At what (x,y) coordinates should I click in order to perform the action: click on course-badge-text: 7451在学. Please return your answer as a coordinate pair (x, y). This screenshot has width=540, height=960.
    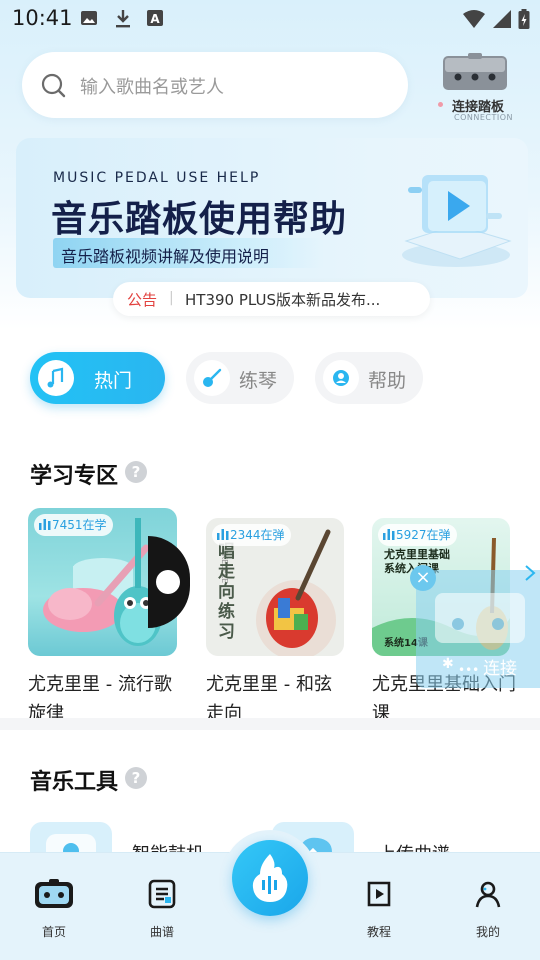
    Looking at the image, I should click on (79, 525).